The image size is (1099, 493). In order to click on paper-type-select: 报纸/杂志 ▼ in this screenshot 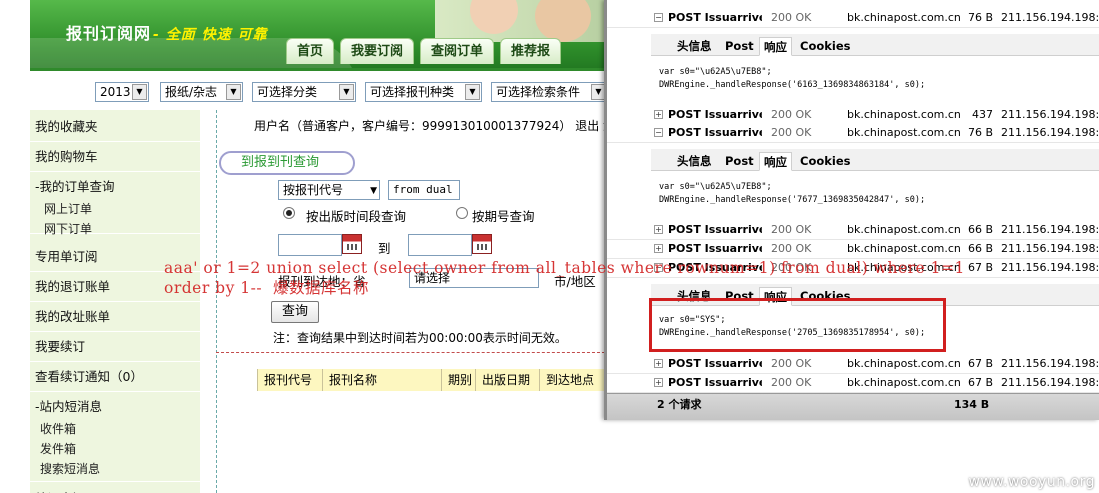, I will do `click(201, 92)`.